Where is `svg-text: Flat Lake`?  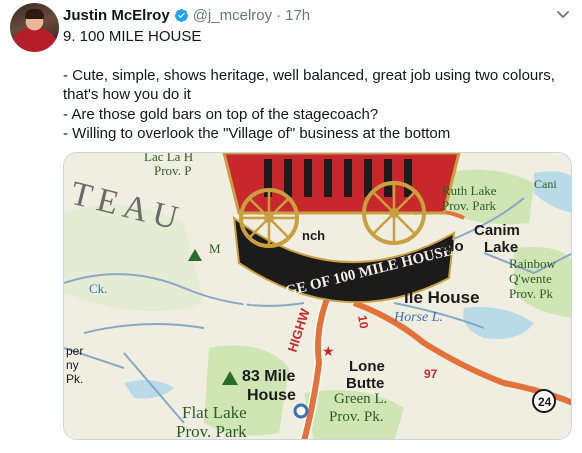 svg-text: Flat Lake is located at coordinates (214, 412).